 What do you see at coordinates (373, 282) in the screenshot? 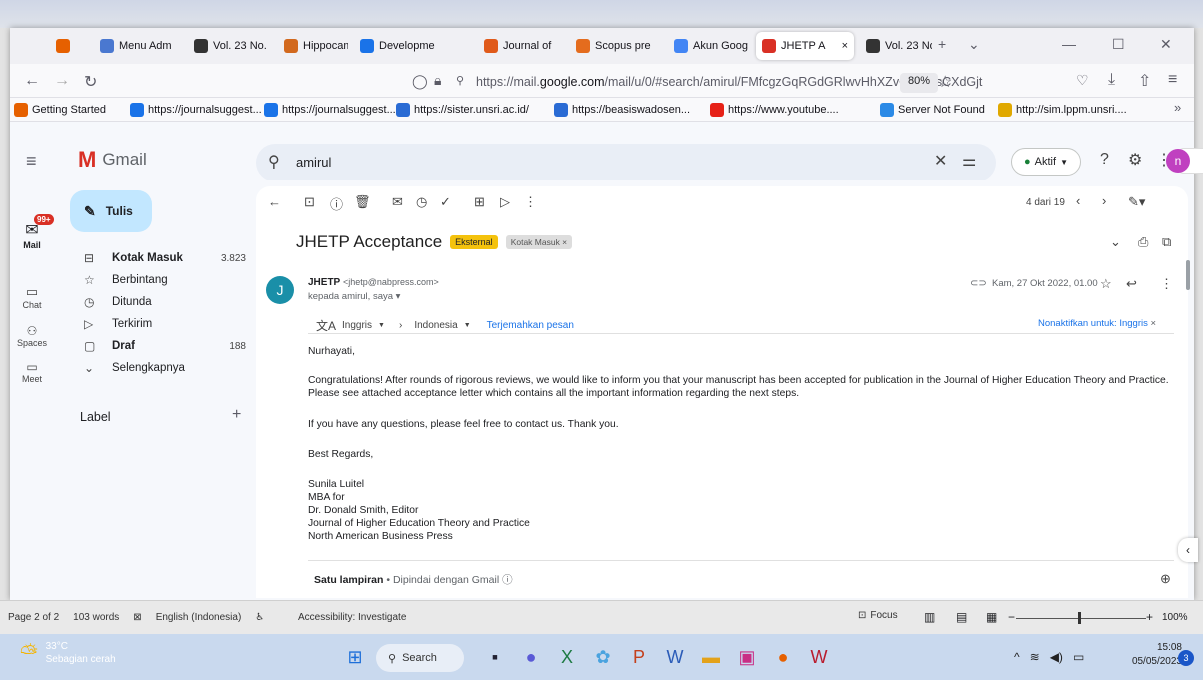
I see `sender-line: JHETP <jhetp@nabpress.com>` at bounding box center [373, 282].